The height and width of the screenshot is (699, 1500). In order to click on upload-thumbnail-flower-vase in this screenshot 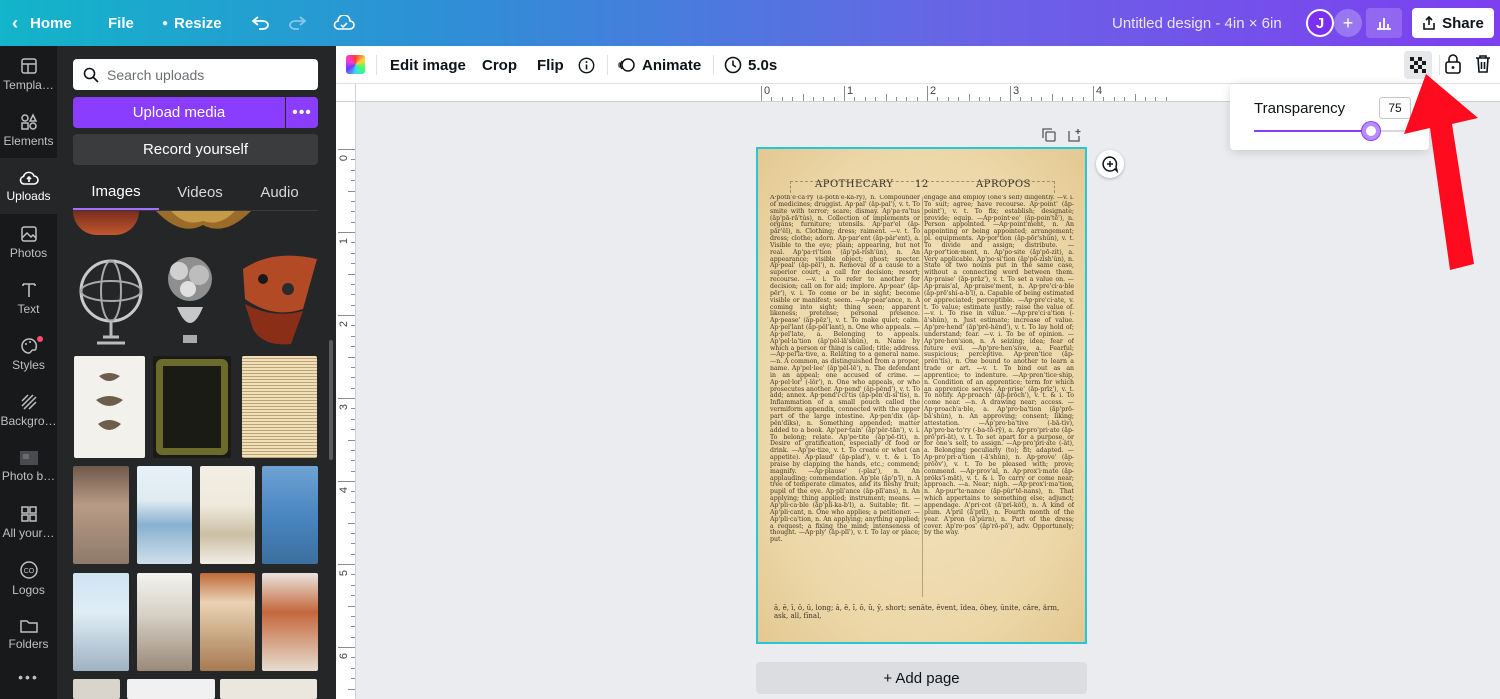, I will do `click(190, 299)`.